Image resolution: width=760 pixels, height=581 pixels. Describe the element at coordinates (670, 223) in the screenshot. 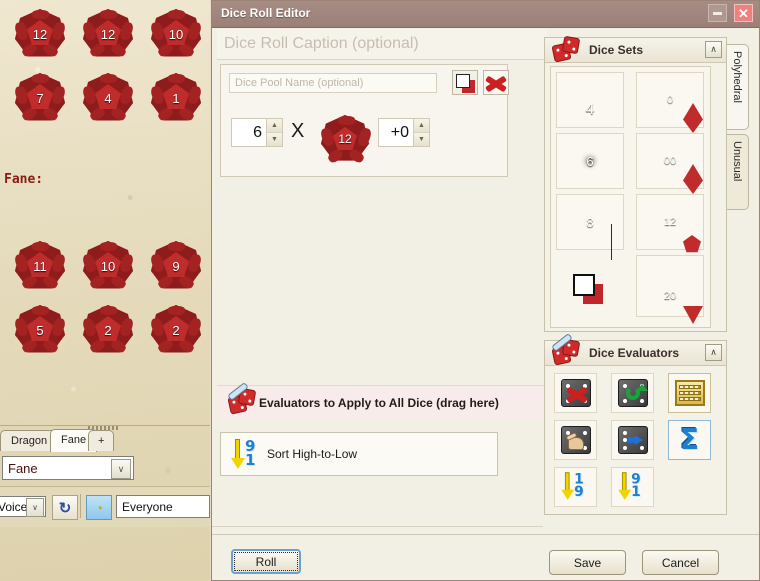

I see `dice-set-d12: 12` at that location.